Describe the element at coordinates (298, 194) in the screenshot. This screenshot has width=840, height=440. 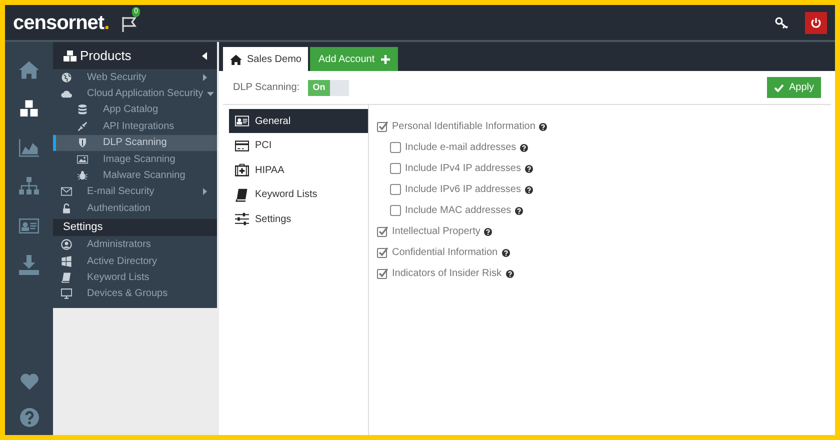
I see `subnav-tab: Keyword Lists` at that location.